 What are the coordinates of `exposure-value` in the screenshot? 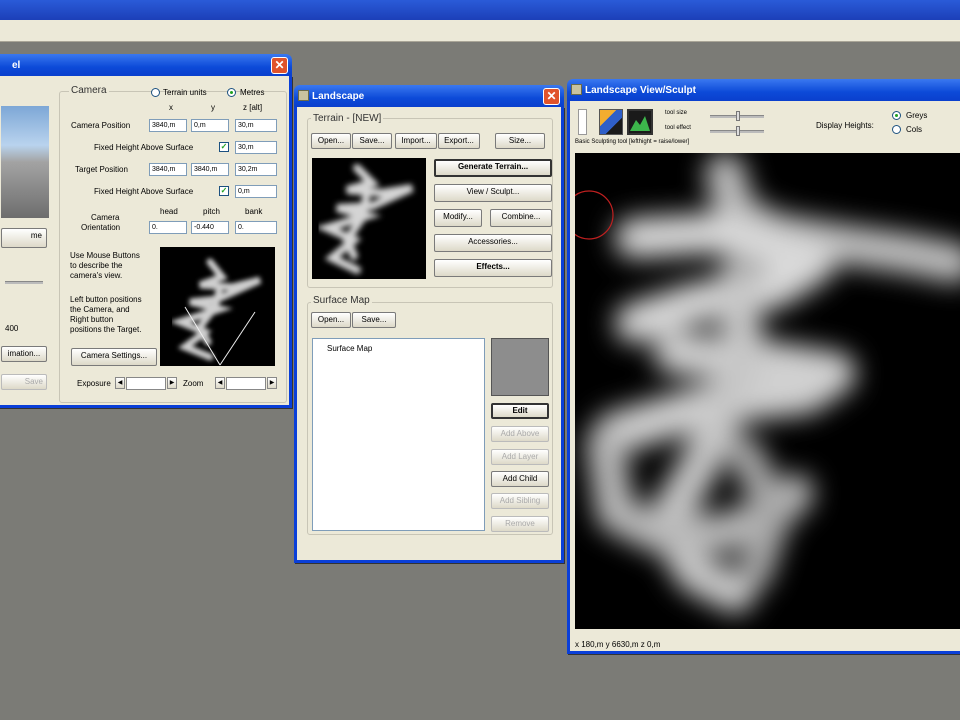 It's located at (146, 383).